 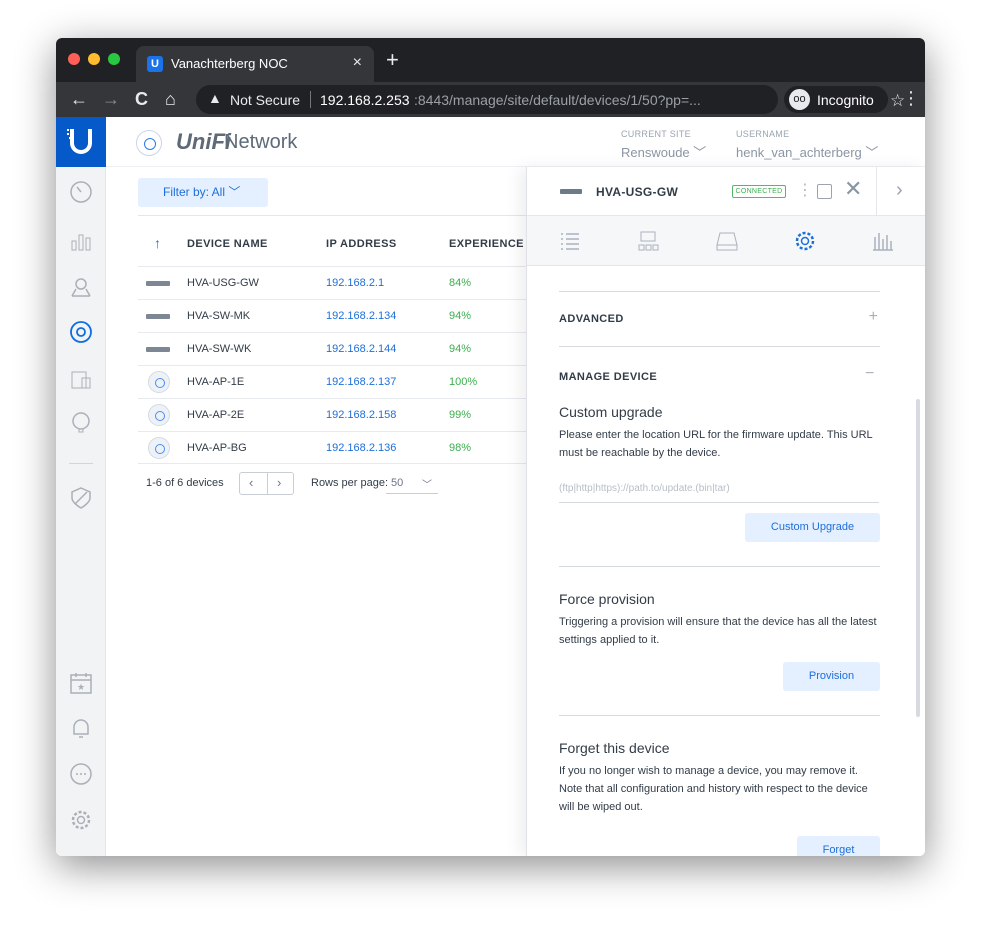 I want to click on manage-device-section-title: MANAGE DEVICE, so click(x=608, y=377).